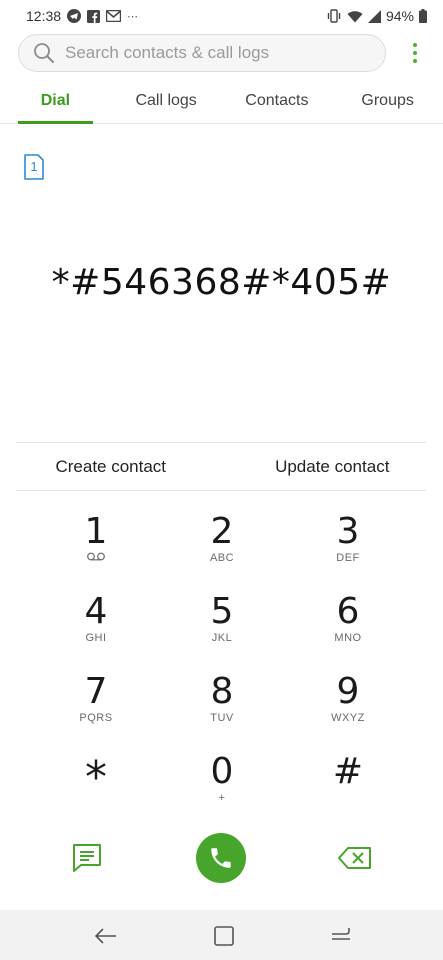  I want to click on key-hash: #, so click(348, 787).